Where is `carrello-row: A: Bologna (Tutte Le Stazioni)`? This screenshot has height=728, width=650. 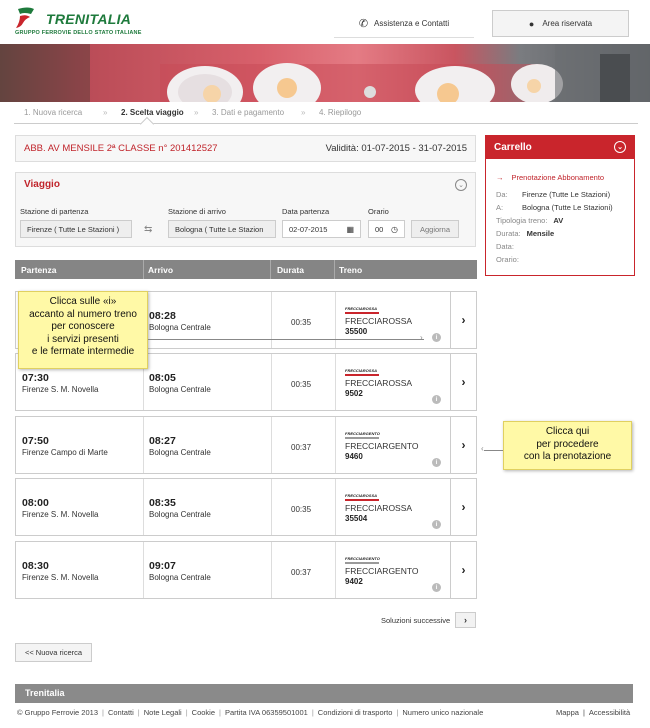 carrello-row: A: Bologna (Tutte Le Stazioni) is located at coordinates (560, 207).